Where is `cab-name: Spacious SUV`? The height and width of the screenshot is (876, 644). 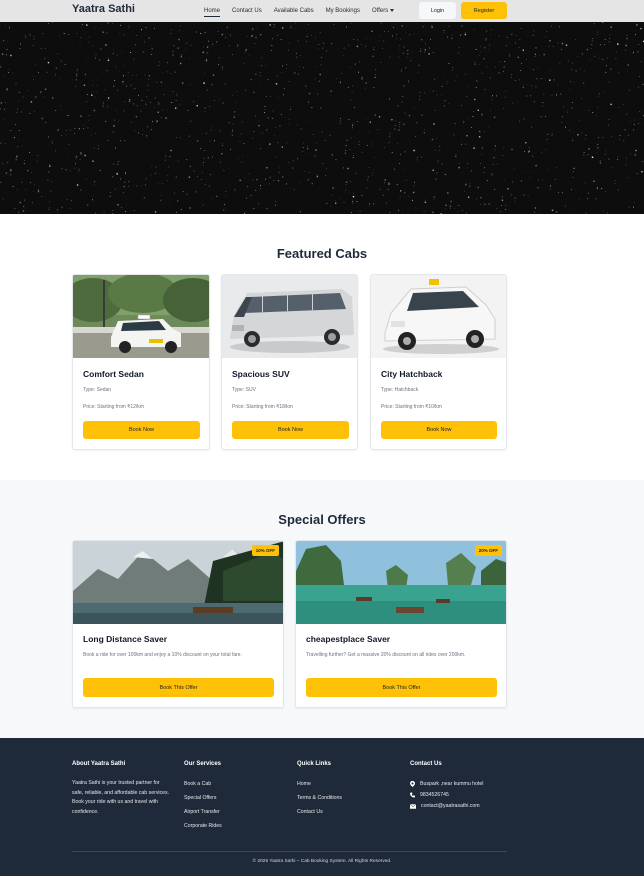
cab-name: Spacious SUV is located at coordinates (261, 374).